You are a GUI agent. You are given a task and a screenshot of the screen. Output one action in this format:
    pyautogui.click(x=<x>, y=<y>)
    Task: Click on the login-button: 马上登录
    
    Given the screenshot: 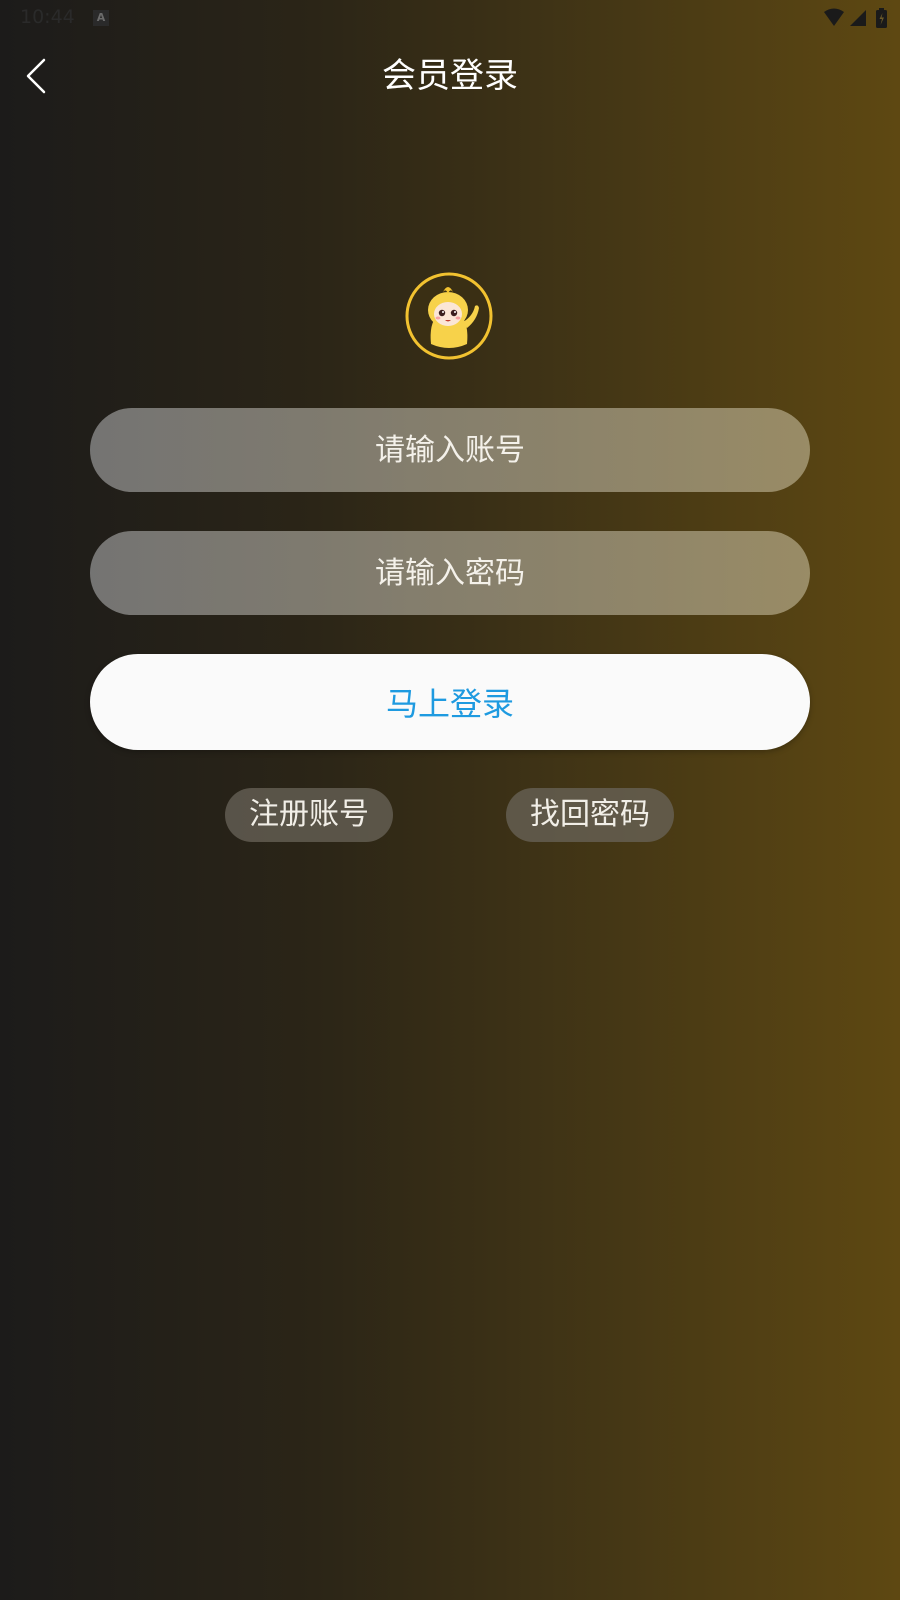 What is the action you would take?
    pyautogui.click(x=450, y=702)
    